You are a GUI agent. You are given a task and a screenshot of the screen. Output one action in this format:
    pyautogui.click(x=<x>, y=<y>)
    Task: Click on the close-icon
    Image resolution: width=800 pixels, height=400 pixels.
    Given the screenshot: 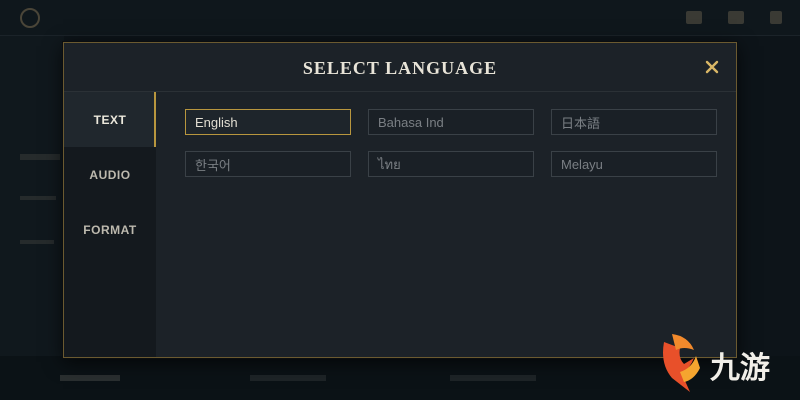 What is the action you would take?
    pyautogui.click(x=712, y=67)
    